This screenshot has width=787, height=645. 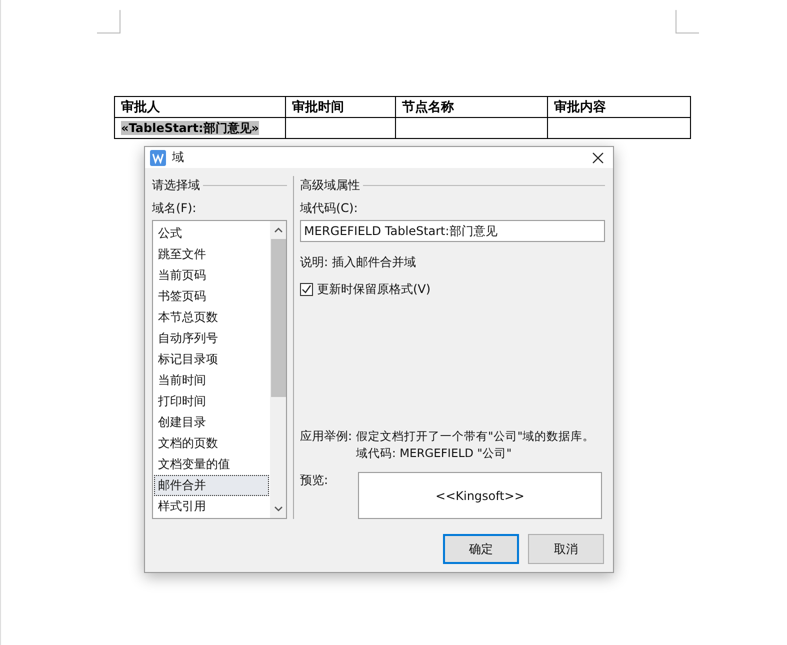 What do you see at coordinates (175, 208) in the screenshot?
I see `field-name-label: 域名(F):` at bounding box center [175, 208].